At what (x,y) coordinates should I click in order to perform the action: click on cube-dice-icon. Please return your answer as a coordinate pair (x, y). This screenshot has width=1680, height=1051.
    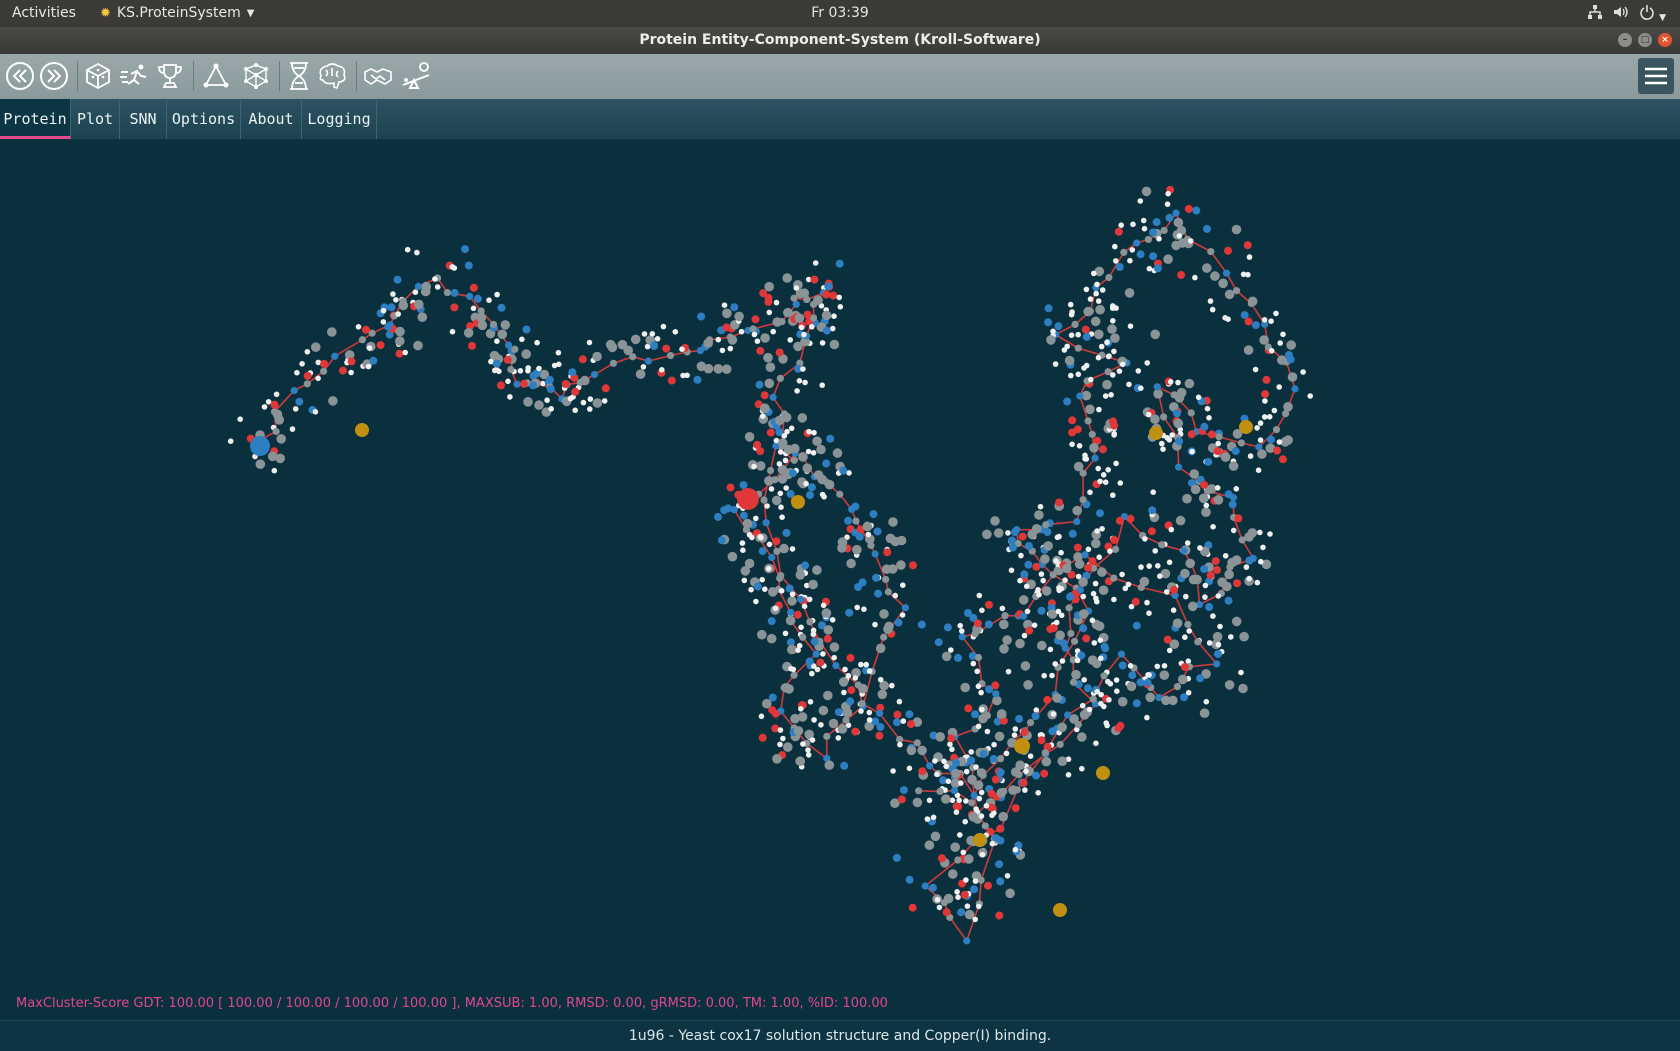
    Looking at the image, I should click on (98, 76).